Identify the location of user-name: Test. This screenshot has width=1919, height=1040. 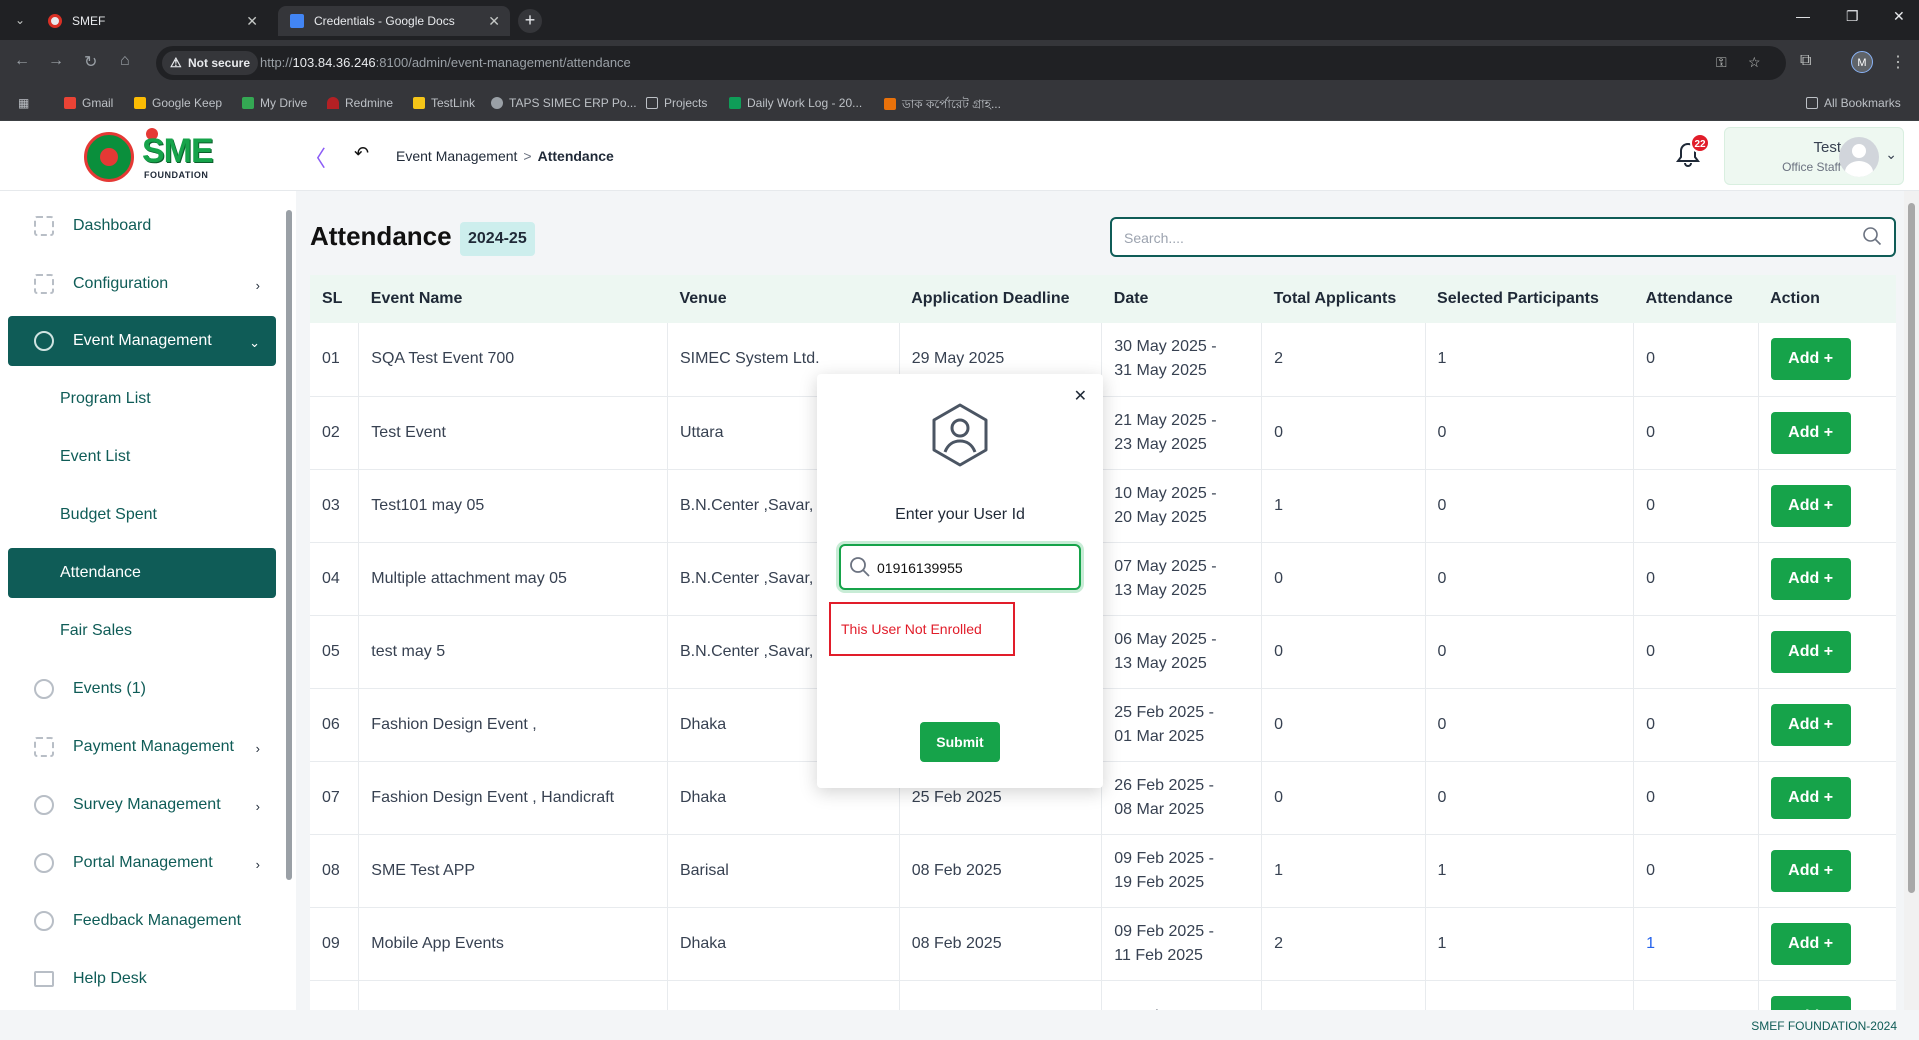
(1827, 147).